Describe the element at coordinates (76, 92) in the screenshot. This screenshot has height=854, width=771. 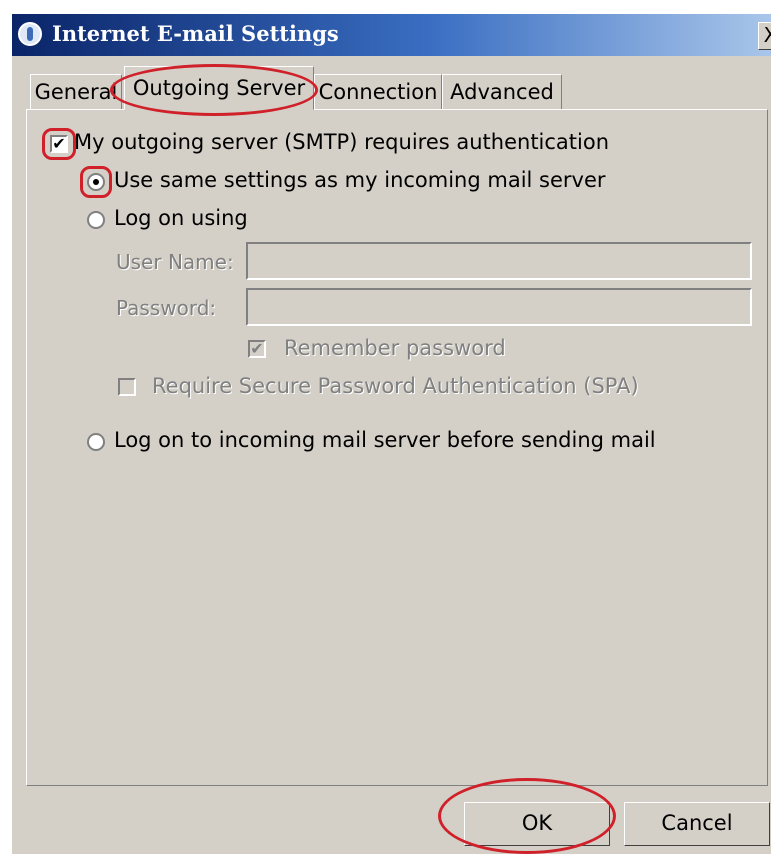
I see `tab-general: General` at that location.